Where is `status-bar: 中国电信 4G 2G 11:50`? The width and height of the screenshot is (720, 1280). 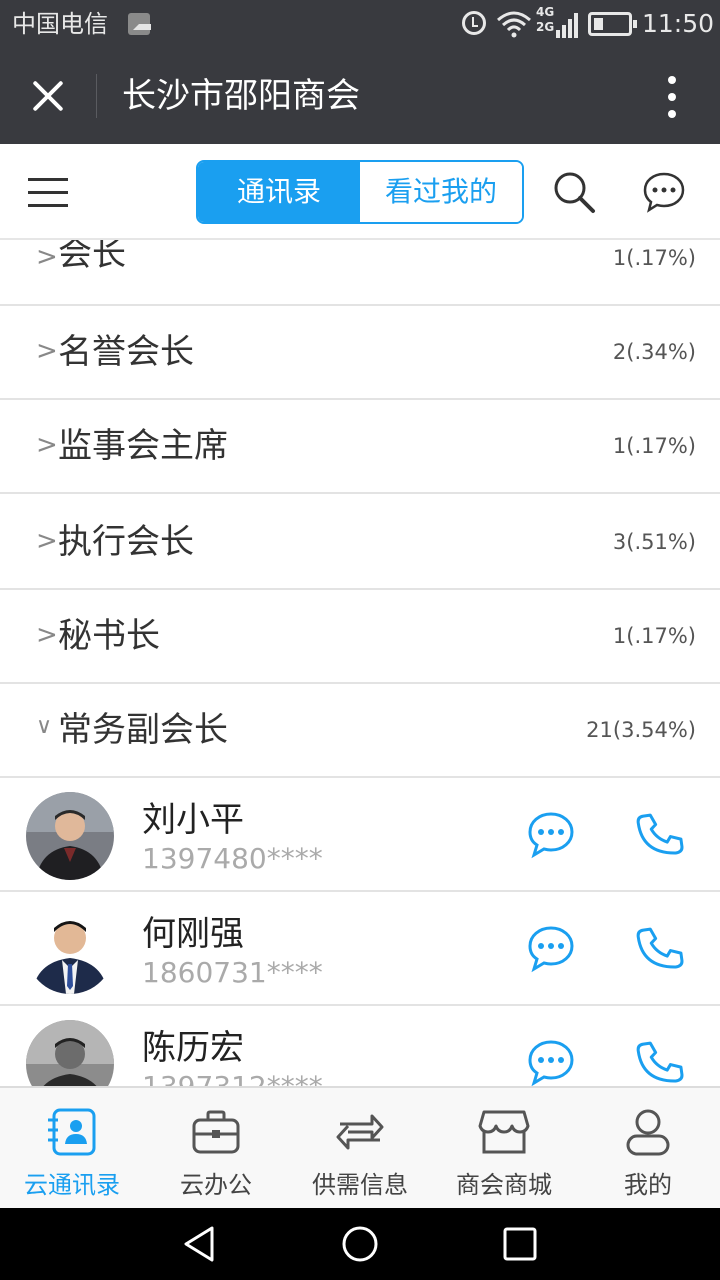
status-bar: 中国电信 4G 2G 11:50 is located at coordinates (360, 24).